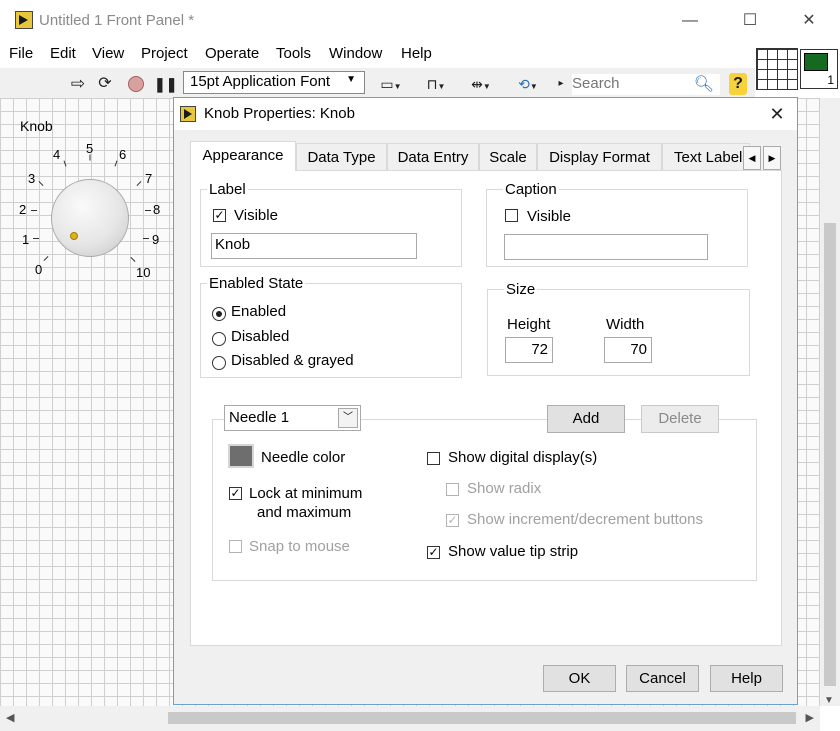 The width and height of the screenshot is (840, 731). I want to click on height-label: Height, so click(529, 324).